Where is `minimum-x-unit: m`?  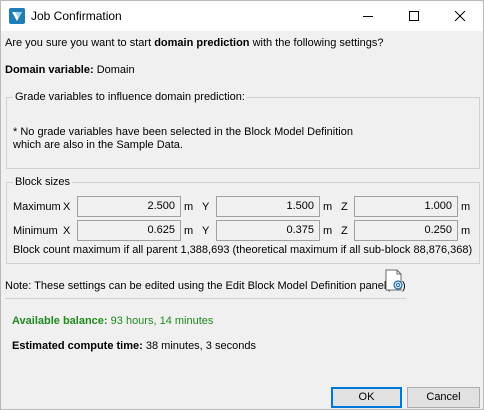
minimum-x-unit: m is located at coordinates (189, 231).